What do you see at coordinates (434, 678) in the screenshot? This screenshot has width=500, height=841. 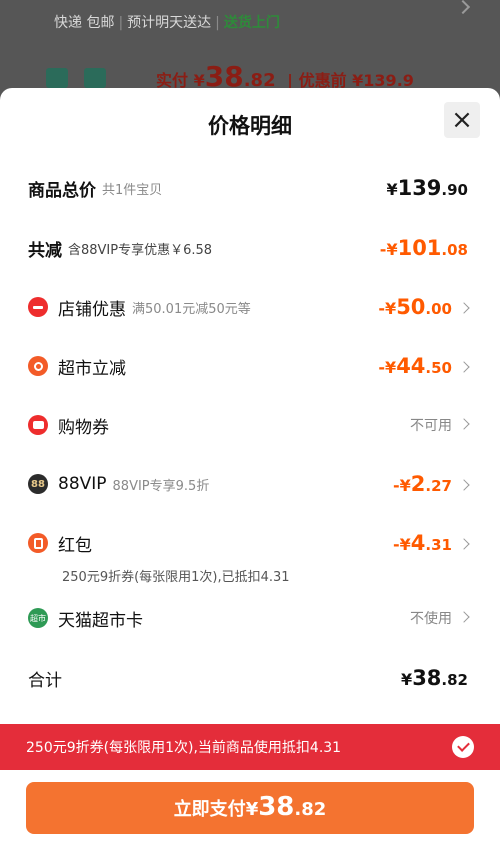 I see `sum-amount: ¥38.82` at bounding box center [434, 678].